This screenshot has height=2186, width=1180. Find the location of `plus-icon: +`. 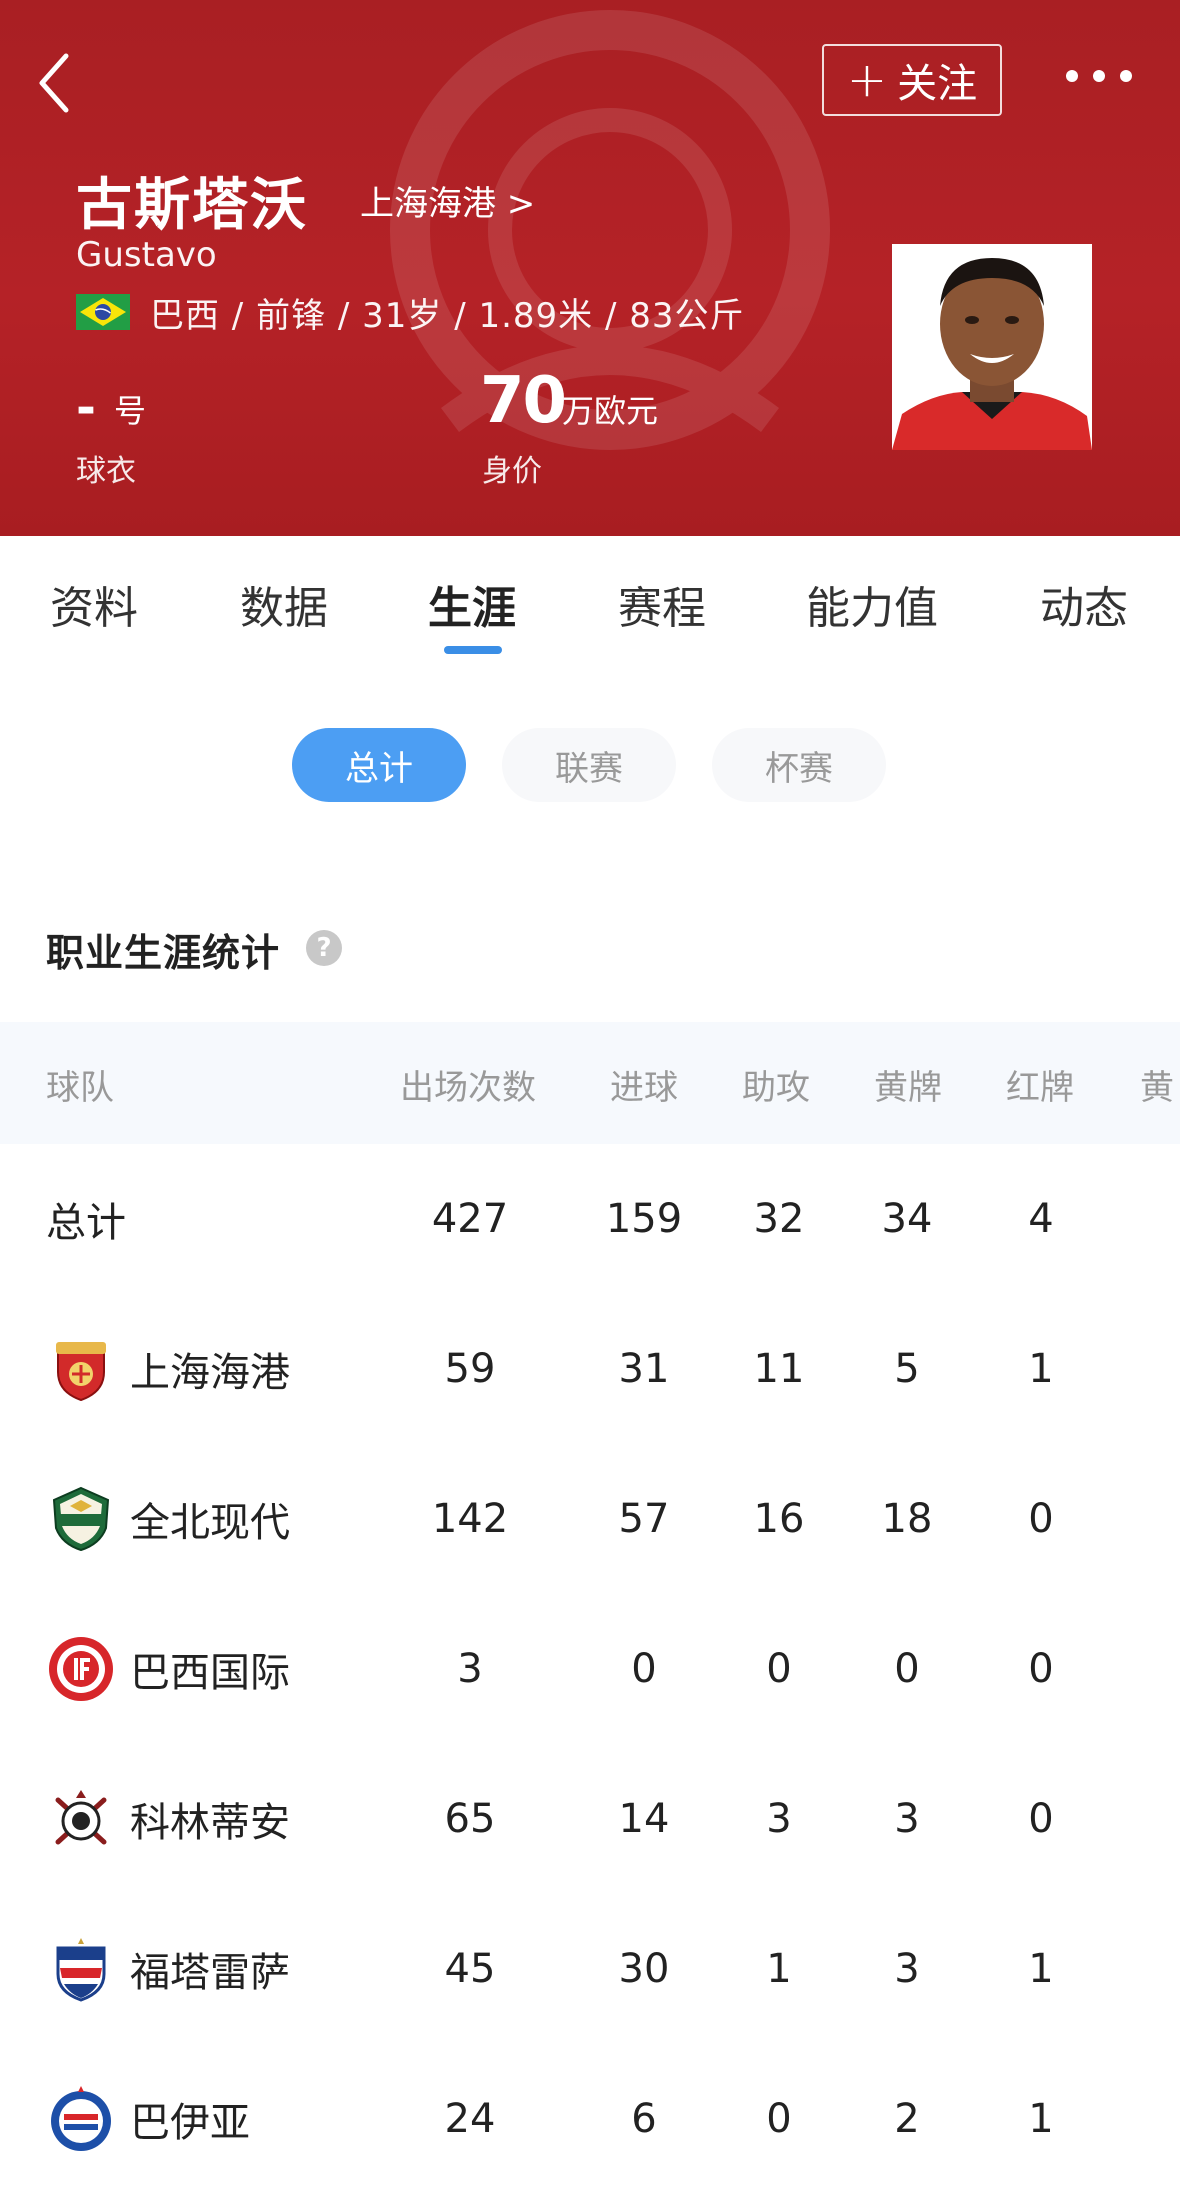

plus-icon: + is located at coordinates (867, 80).